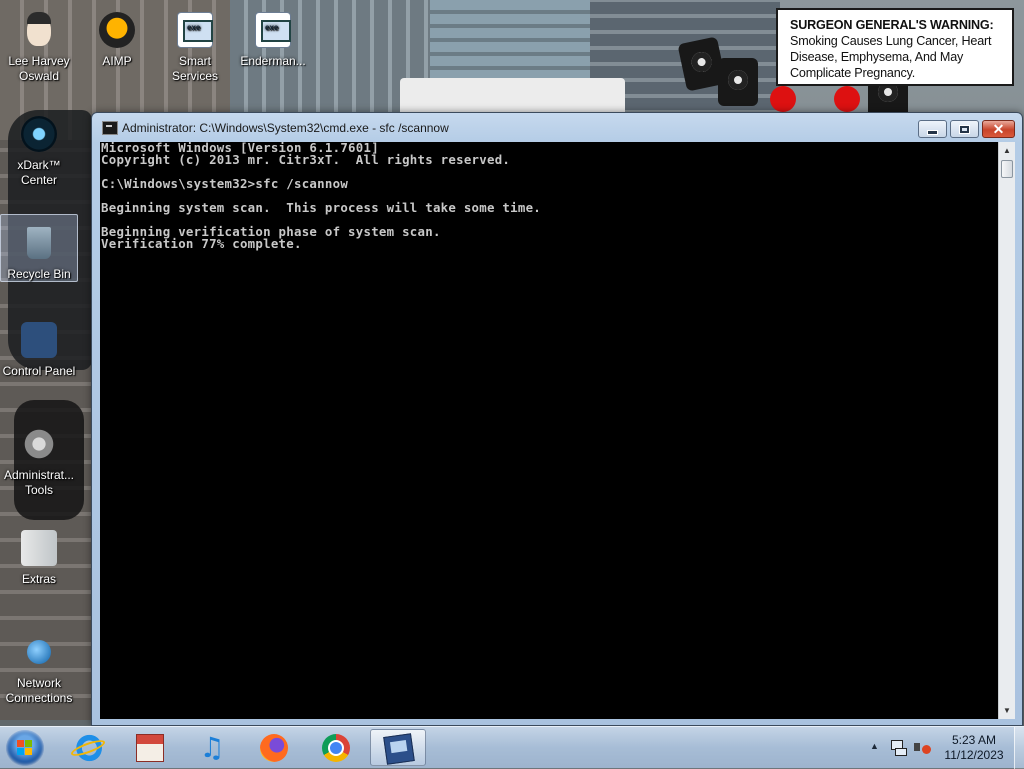 The height and width of the screenshot is (769, 1024). What do you see at coordinates (201, 243) in the screenshot?
I see `console-line: Verification 77% complete.` at bounding box center [201, 243].